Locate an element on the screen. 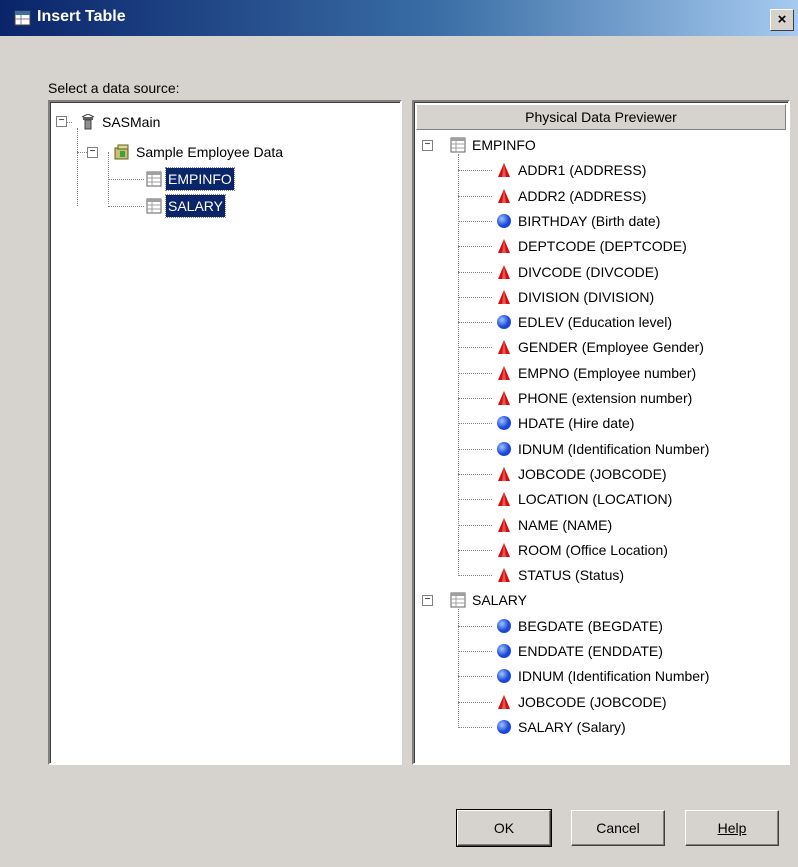 The width and height of the screenshot is (798, 867). column-label: BIRTHDAY (Birth date) is located at coordinates (589, 220).